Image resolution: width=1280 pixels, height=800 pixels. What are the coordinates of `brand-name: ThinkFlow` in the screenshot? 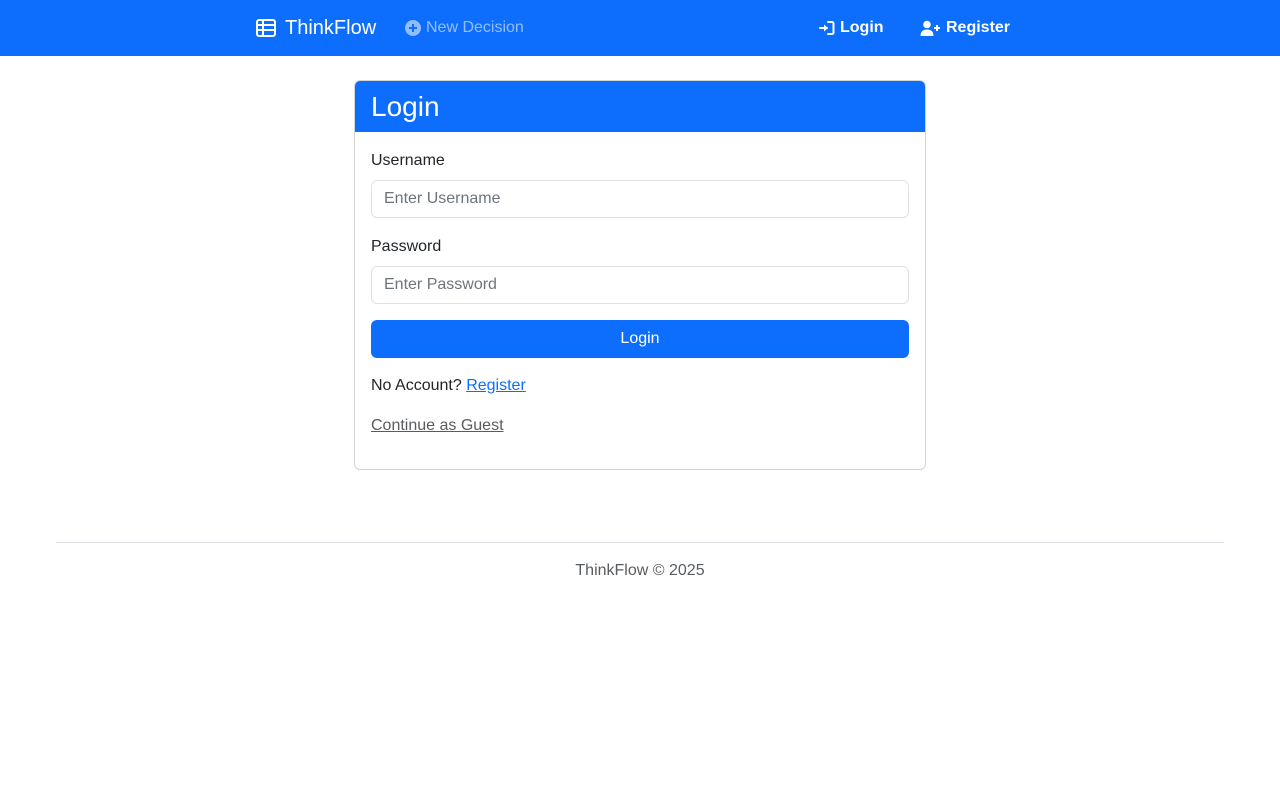 It's located at (331, 27).